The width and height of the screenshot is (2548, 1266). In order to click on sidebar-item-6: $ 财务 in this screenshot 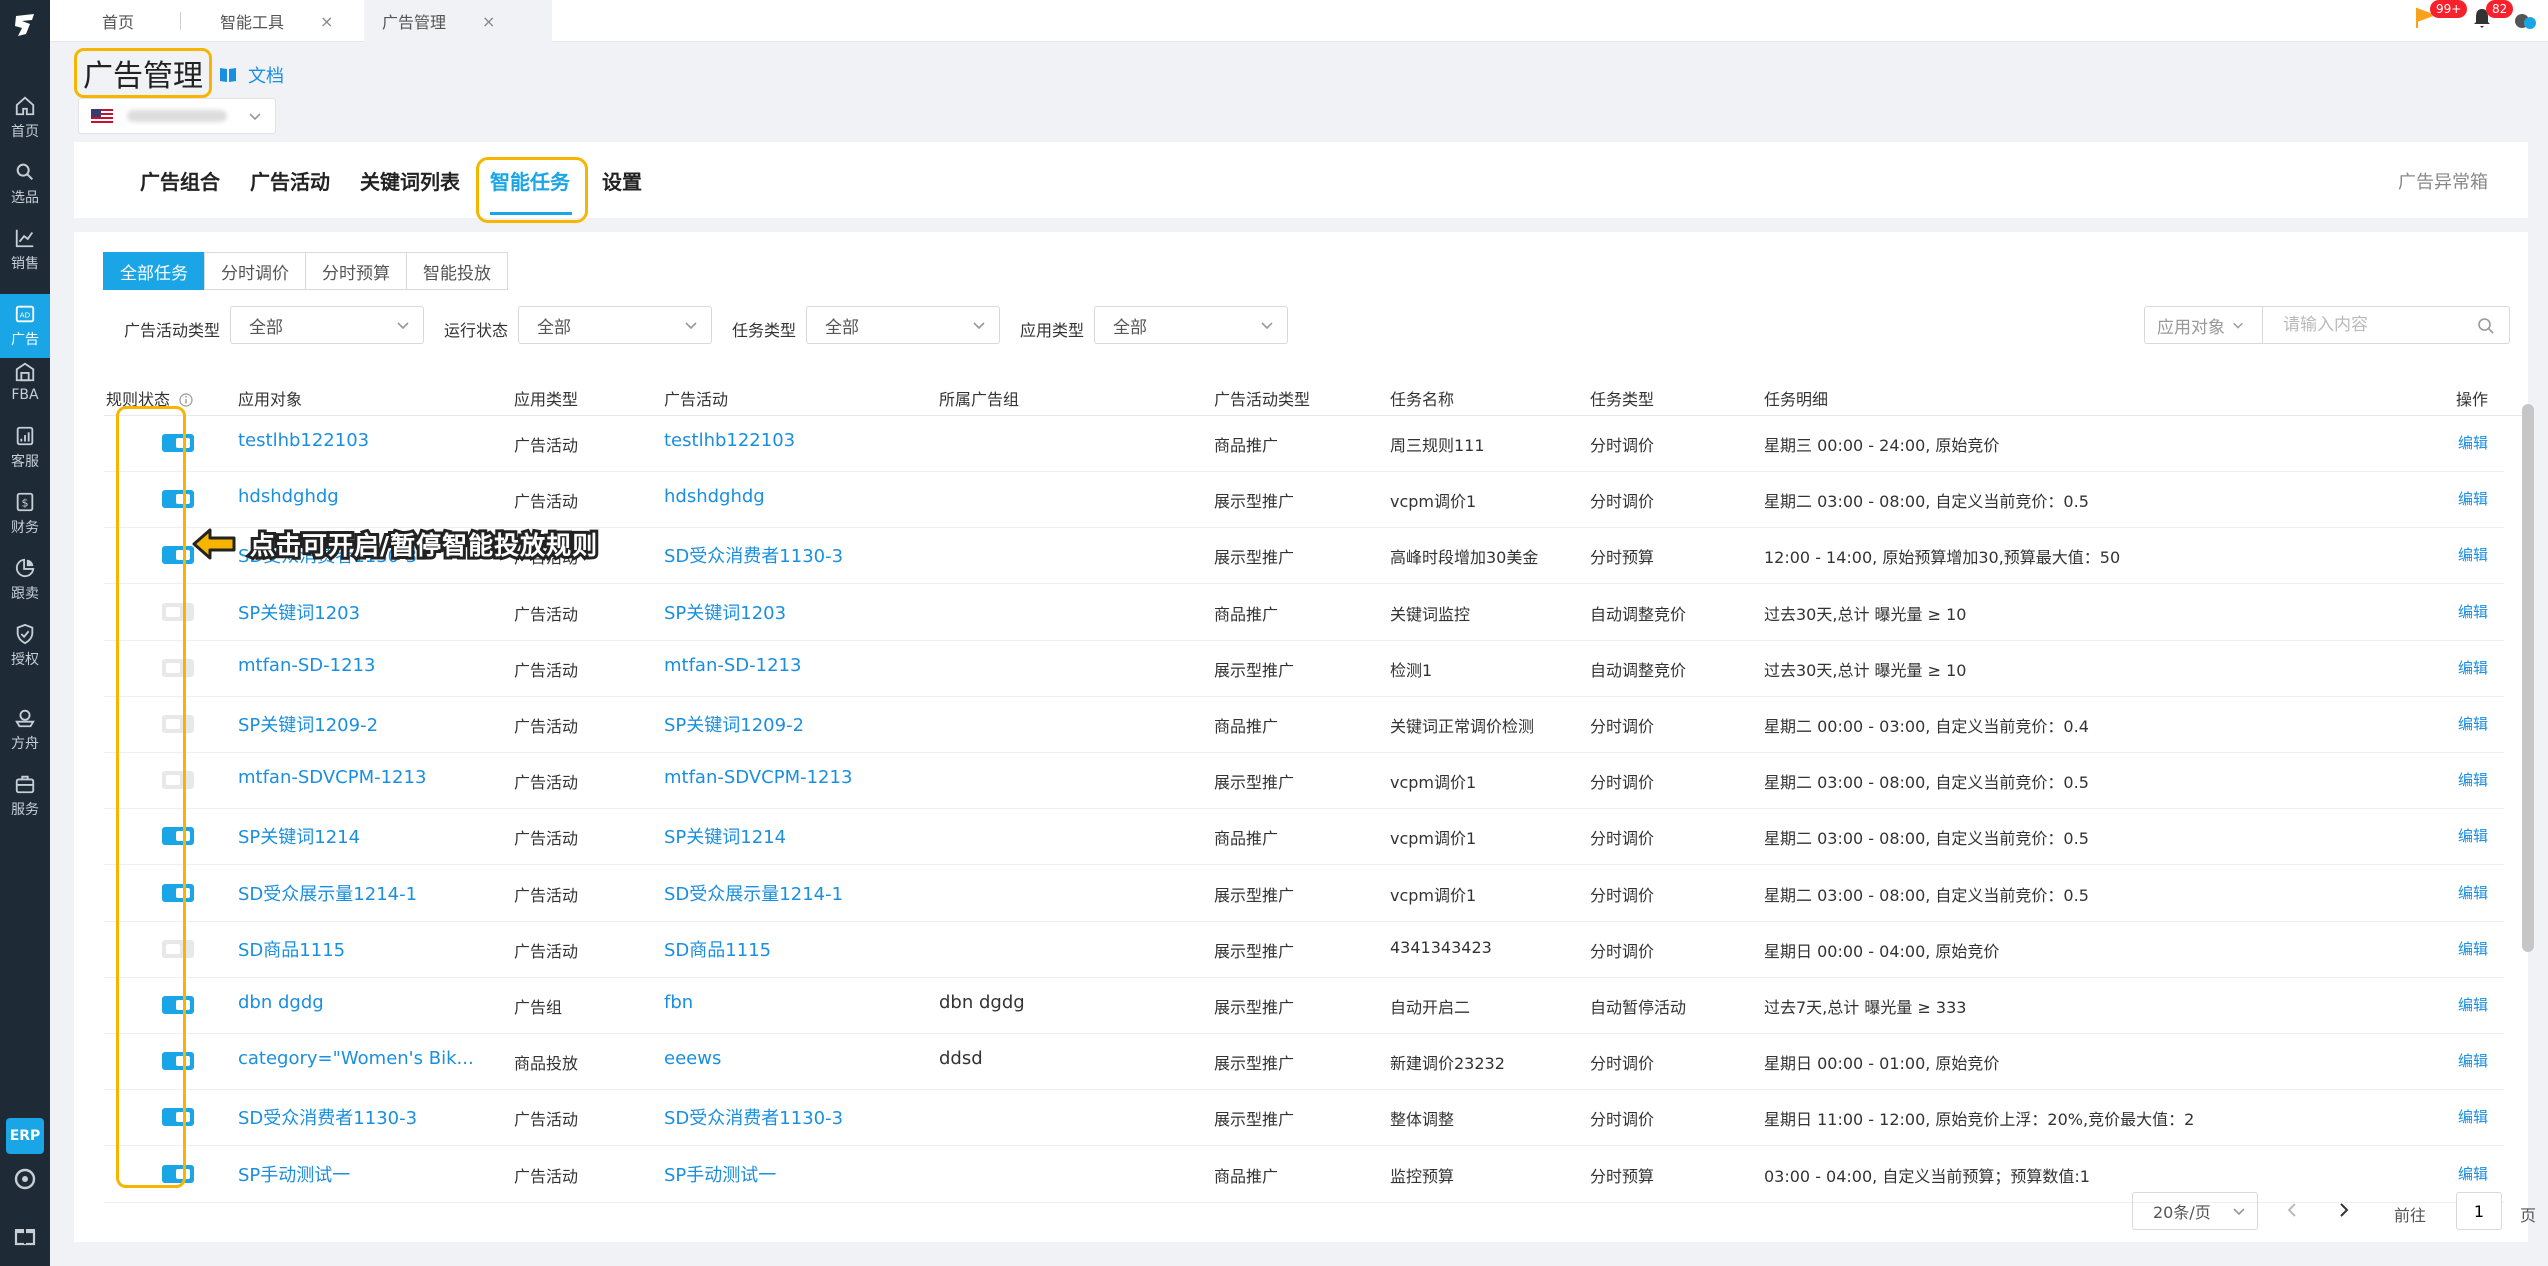, I will do `click(25, 514)`.